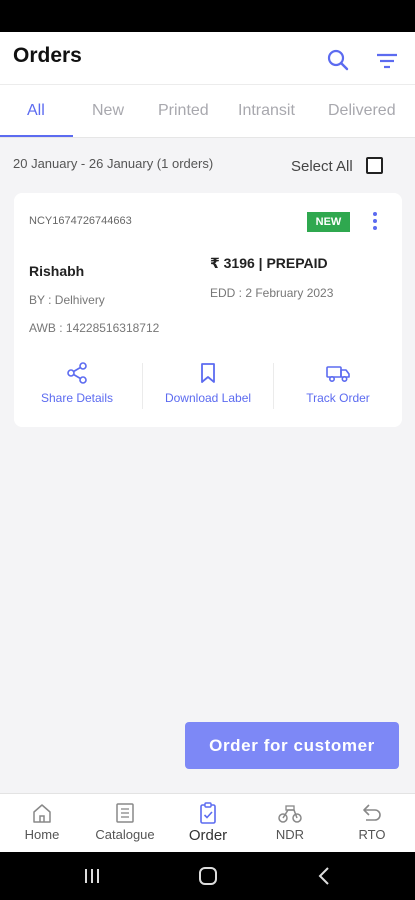 This screenshot has height=900, width=415. What do you see at coordinates (338, 374) in the screenshot?
I see `truck-icon` at bounding box center [338, 374].